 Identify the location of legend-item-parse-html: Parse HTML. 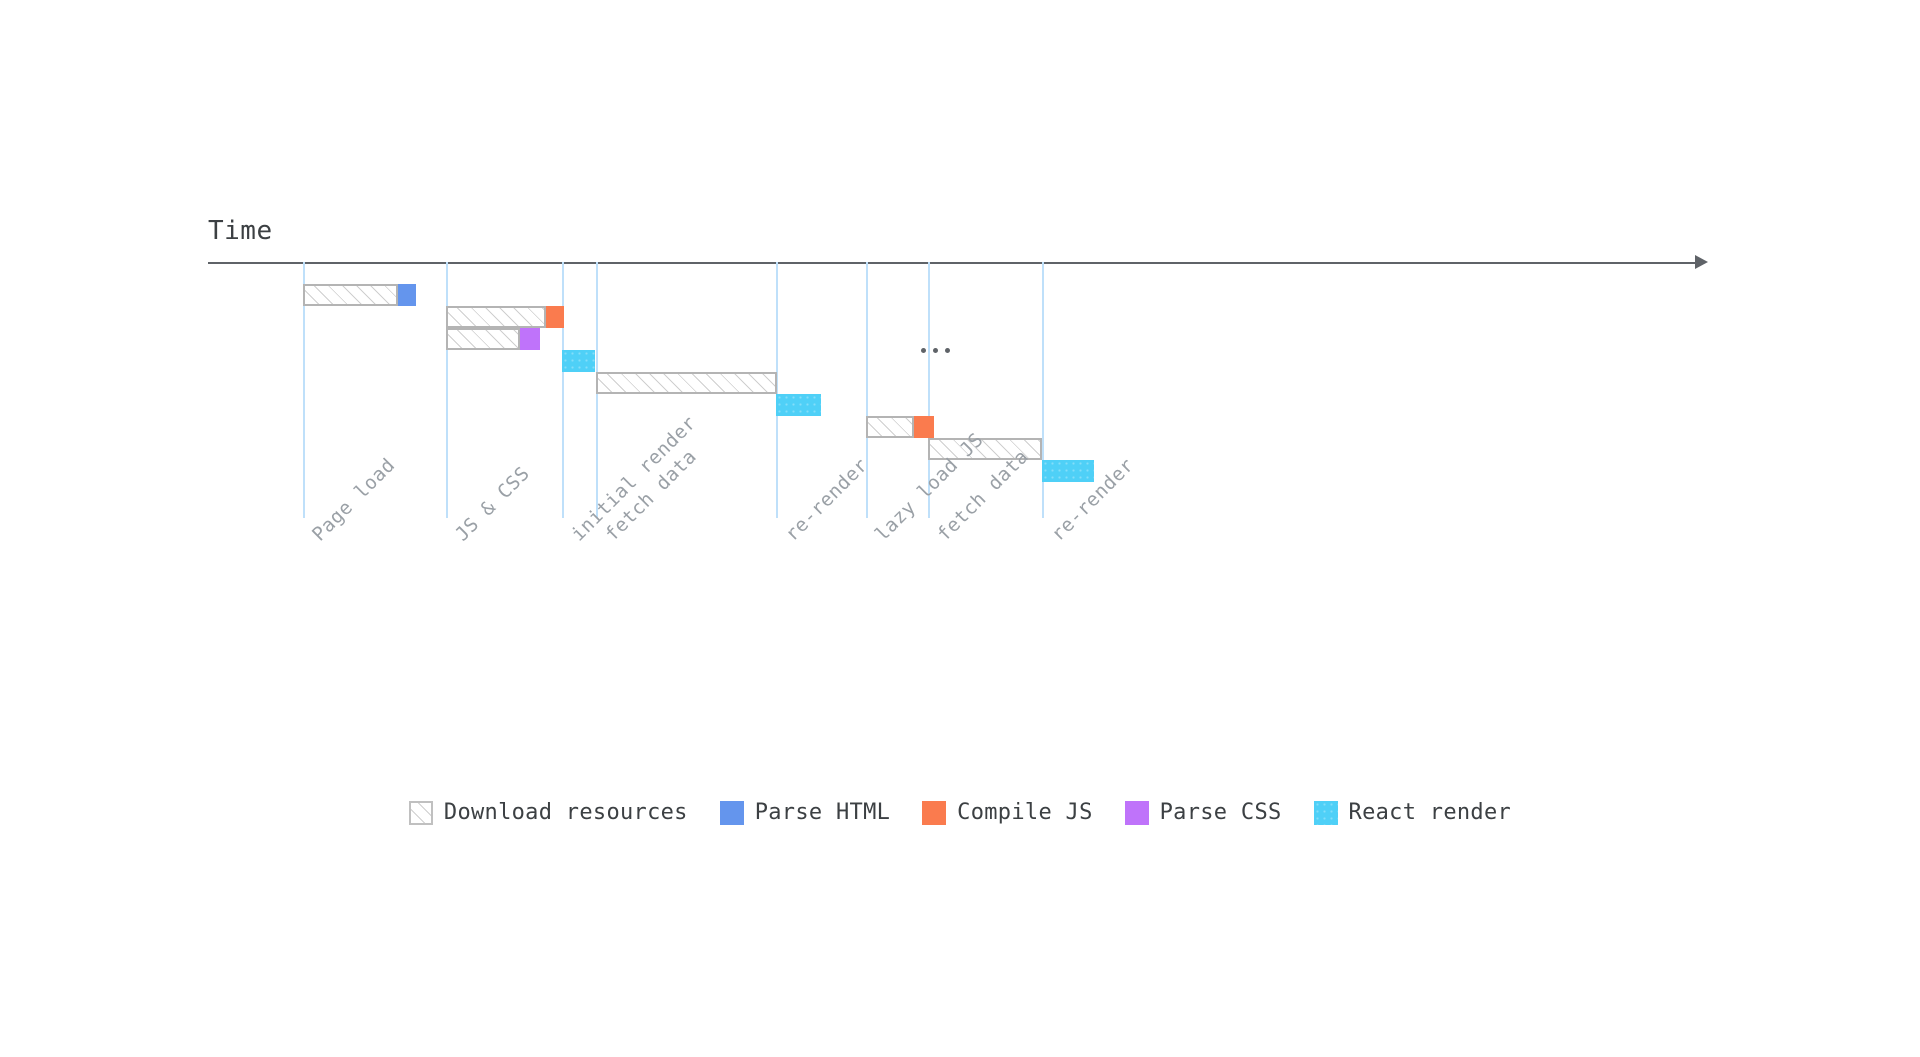
(805, 812).